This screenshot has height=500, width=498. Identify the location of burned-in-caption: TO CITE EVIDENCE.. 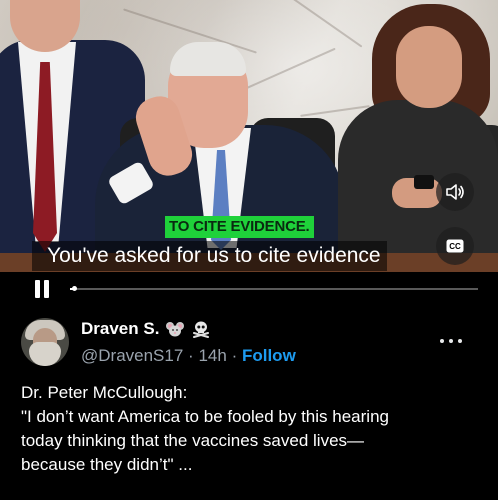
(239, 227).